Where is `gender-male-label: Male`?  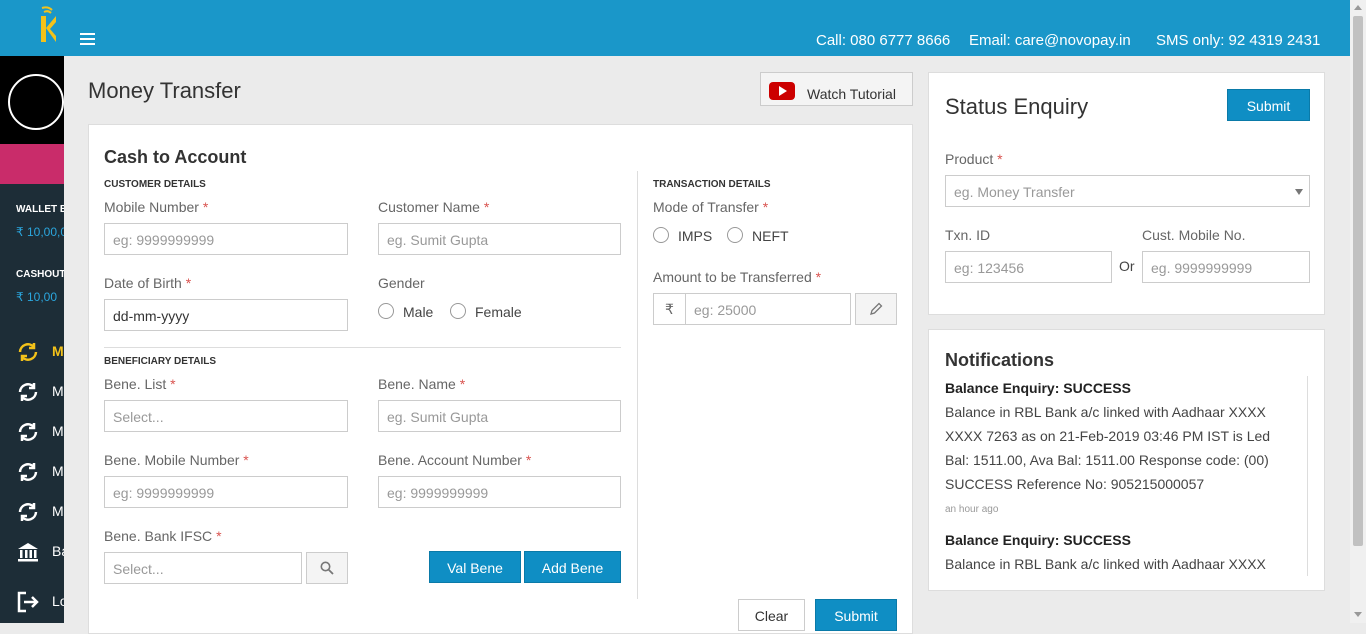 gender-male-label: Male is located at coordinates (418, 312).